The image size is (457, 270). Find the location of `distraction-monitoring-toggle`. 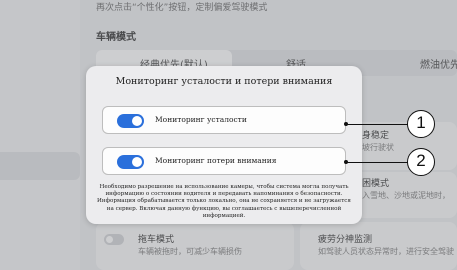

distraction-monitoring-toggle is located at coordinates (130, 162).